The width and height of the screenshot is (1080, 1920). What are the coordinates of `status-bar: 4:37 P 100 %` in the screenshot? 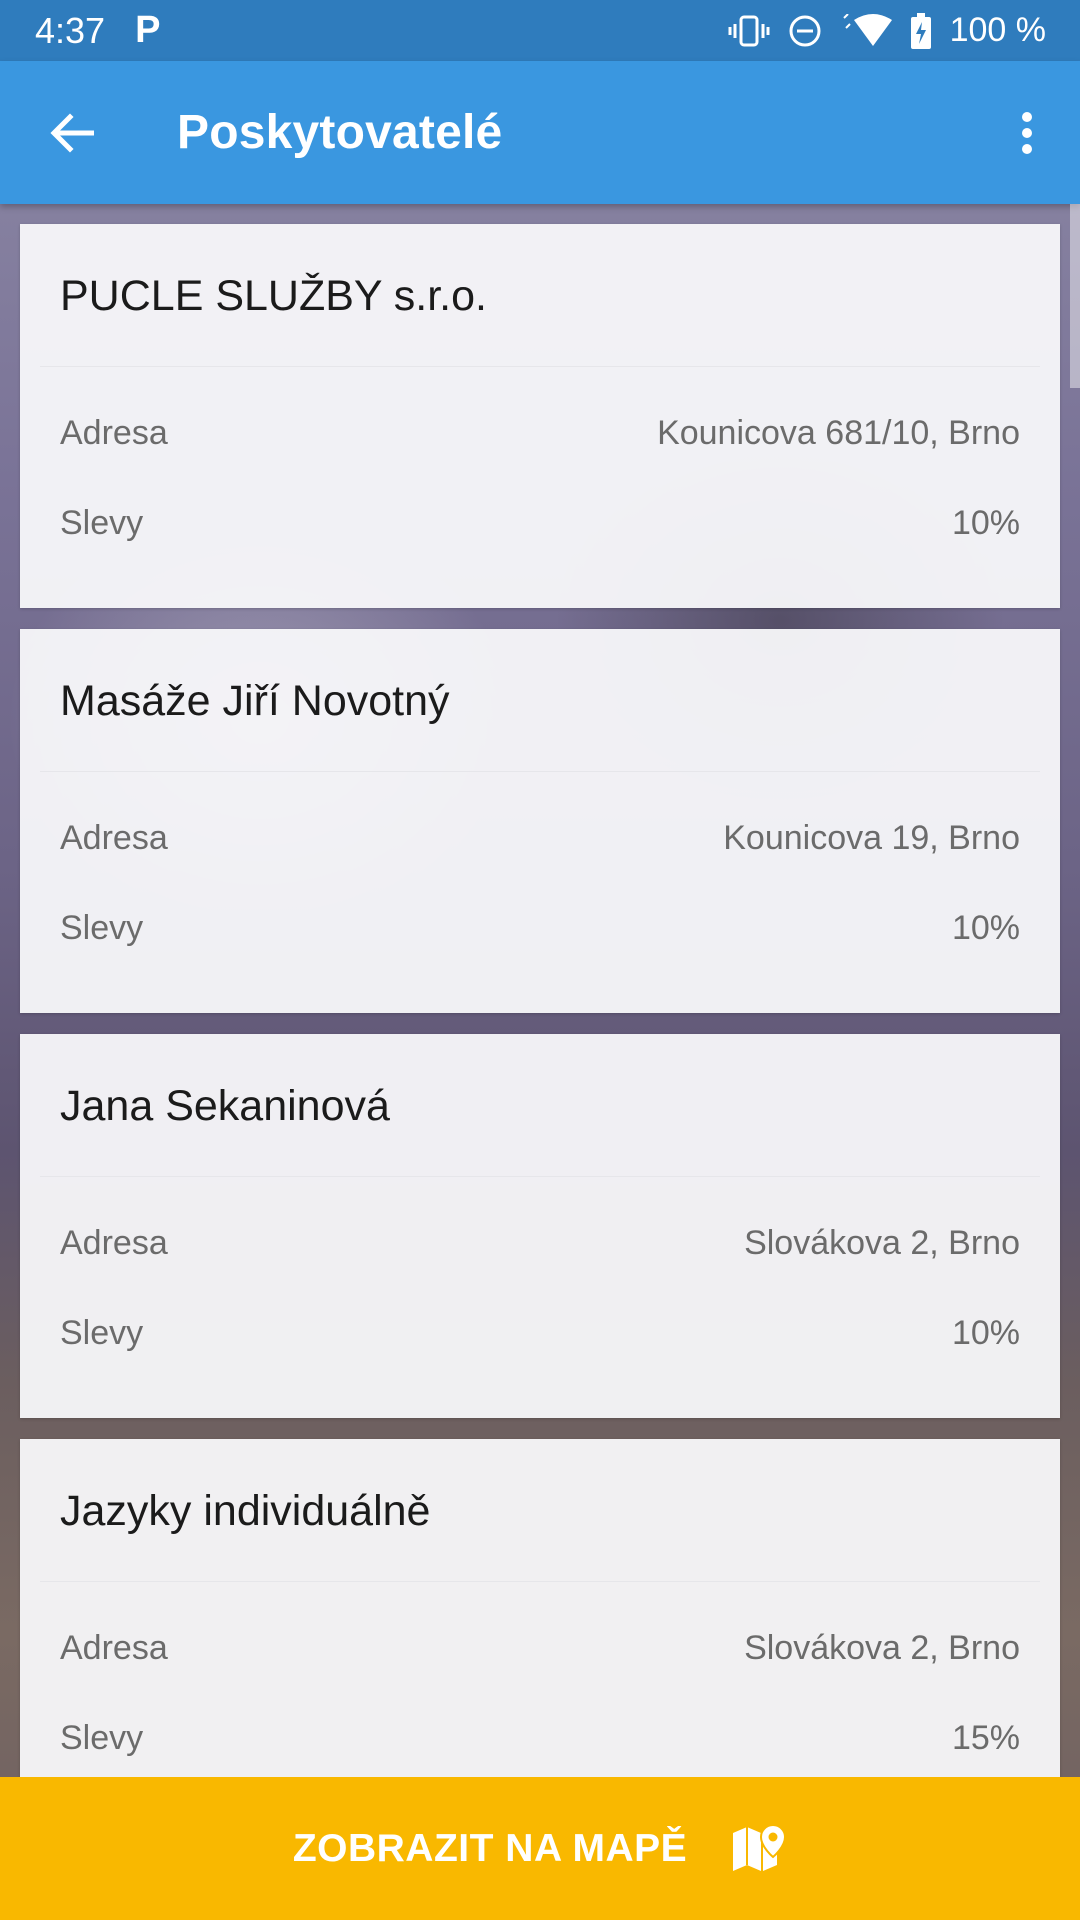 It's located at (540, 30).